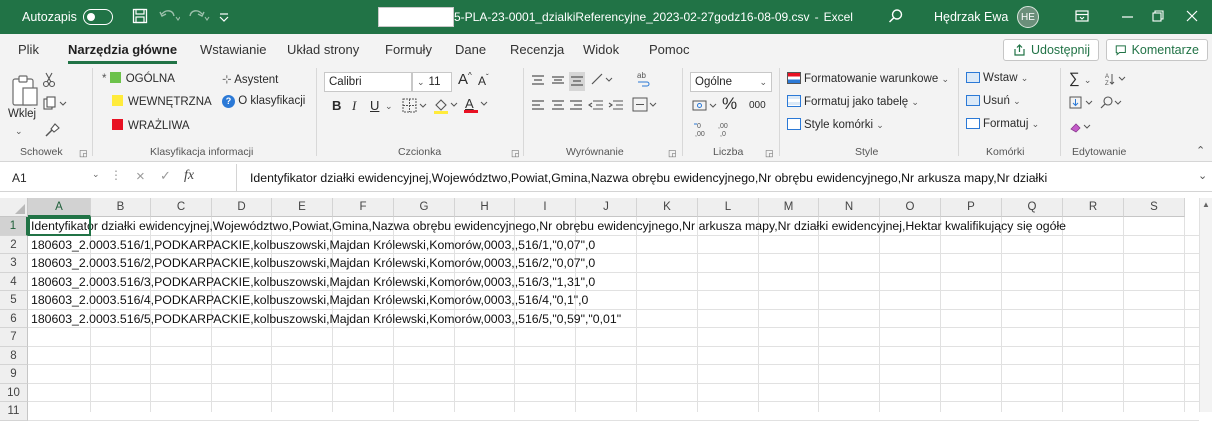  I want to click on italic-button: I, so click(354, 106).